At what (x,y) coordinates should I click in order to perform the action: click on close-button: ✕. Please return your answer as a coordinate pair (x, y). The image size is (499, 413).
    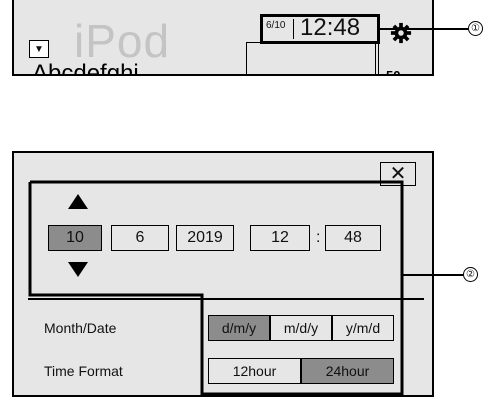
    Looking at the image, I should click on (398, 174).